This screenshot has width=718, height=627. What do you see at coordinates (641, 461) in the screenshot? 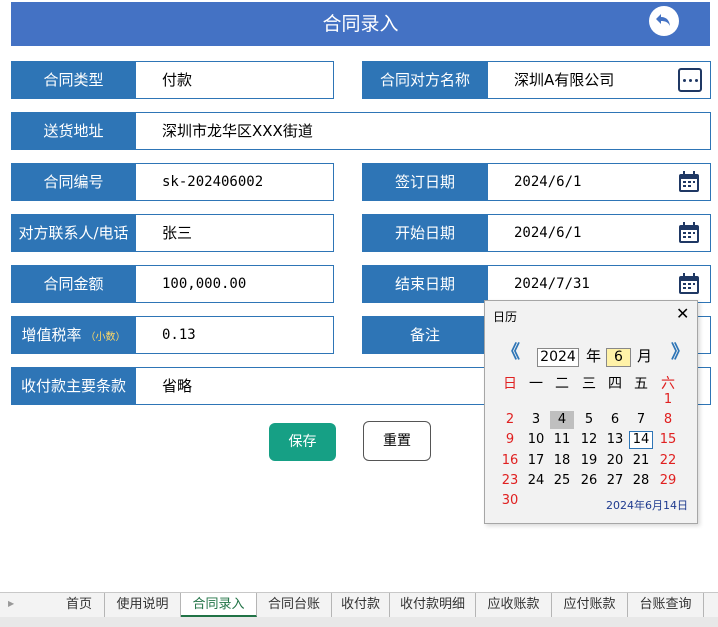
I see `calendar-day: 21` at bounding box center [641, 461].